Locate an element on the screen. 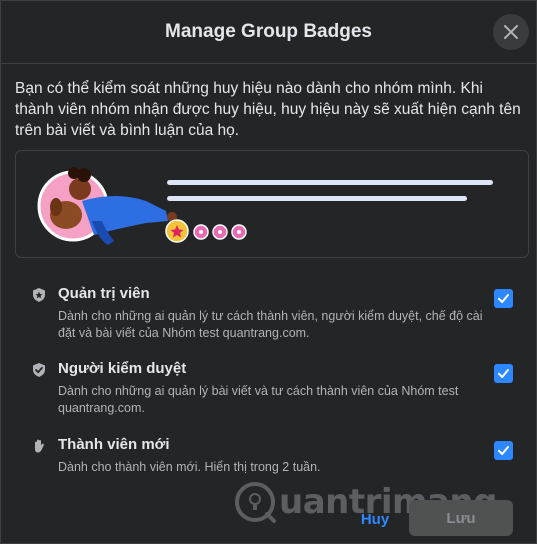  illustration-graphic is located at coordinates (265, 206).